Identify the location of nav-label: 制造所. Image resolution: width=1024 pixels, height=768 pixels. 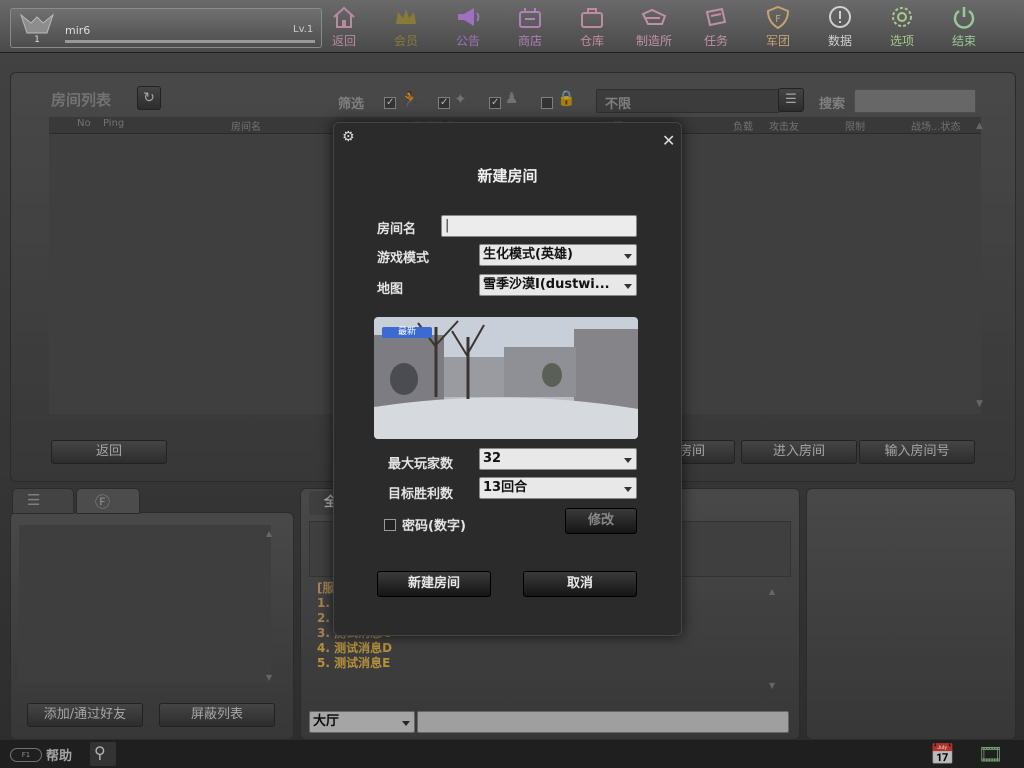
(653, 41).